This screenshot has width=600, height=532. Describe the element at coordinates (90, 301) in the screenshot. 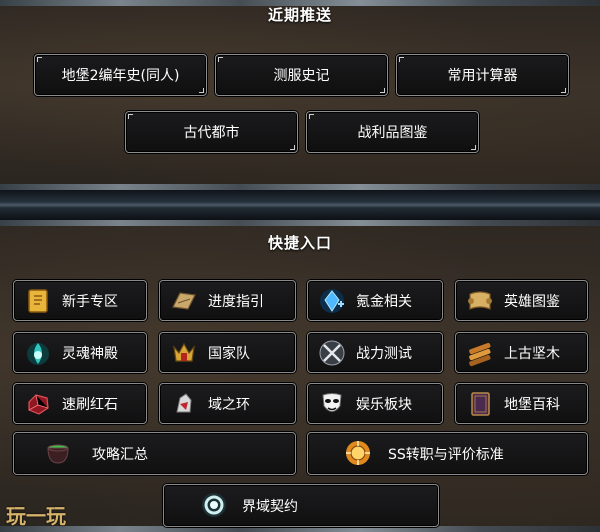

I see `quick-button-label: 新手专区` at that location.